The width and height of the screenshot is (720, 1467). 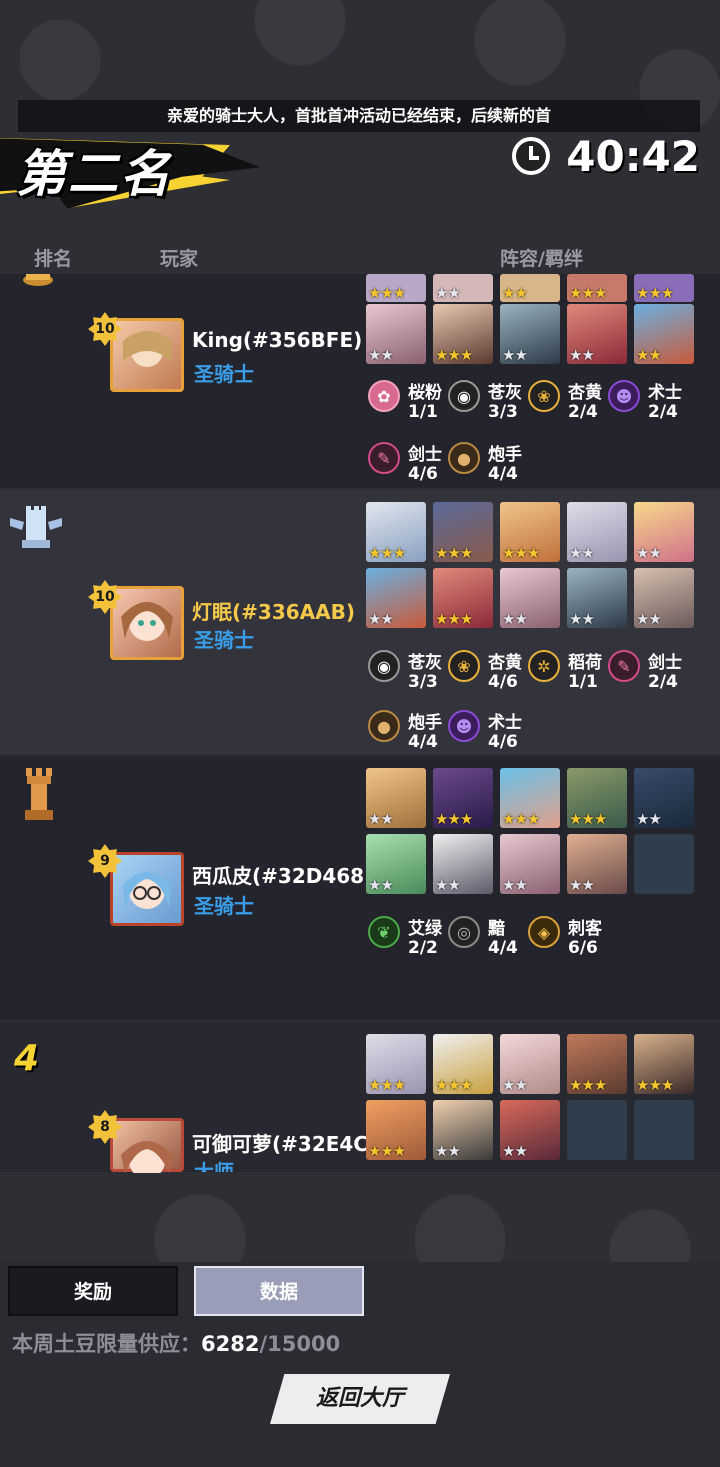 I want to click on apricot-icon: ❀, so click(x=544, y=396).